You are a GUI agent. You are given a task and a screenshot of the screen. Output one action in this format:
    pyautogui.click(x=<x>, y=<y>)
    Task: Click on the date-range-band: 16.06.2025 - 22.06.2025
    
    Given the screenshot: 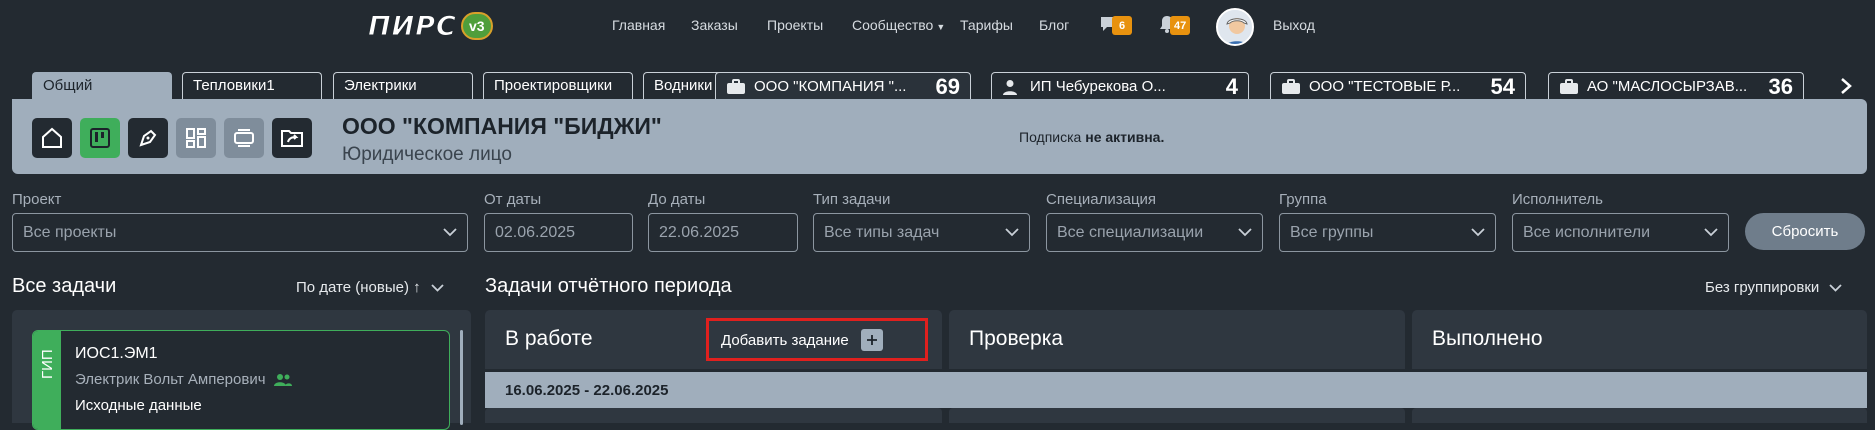 What is the action you would take?
    pyautogui.click(x=1176, y=390)
    